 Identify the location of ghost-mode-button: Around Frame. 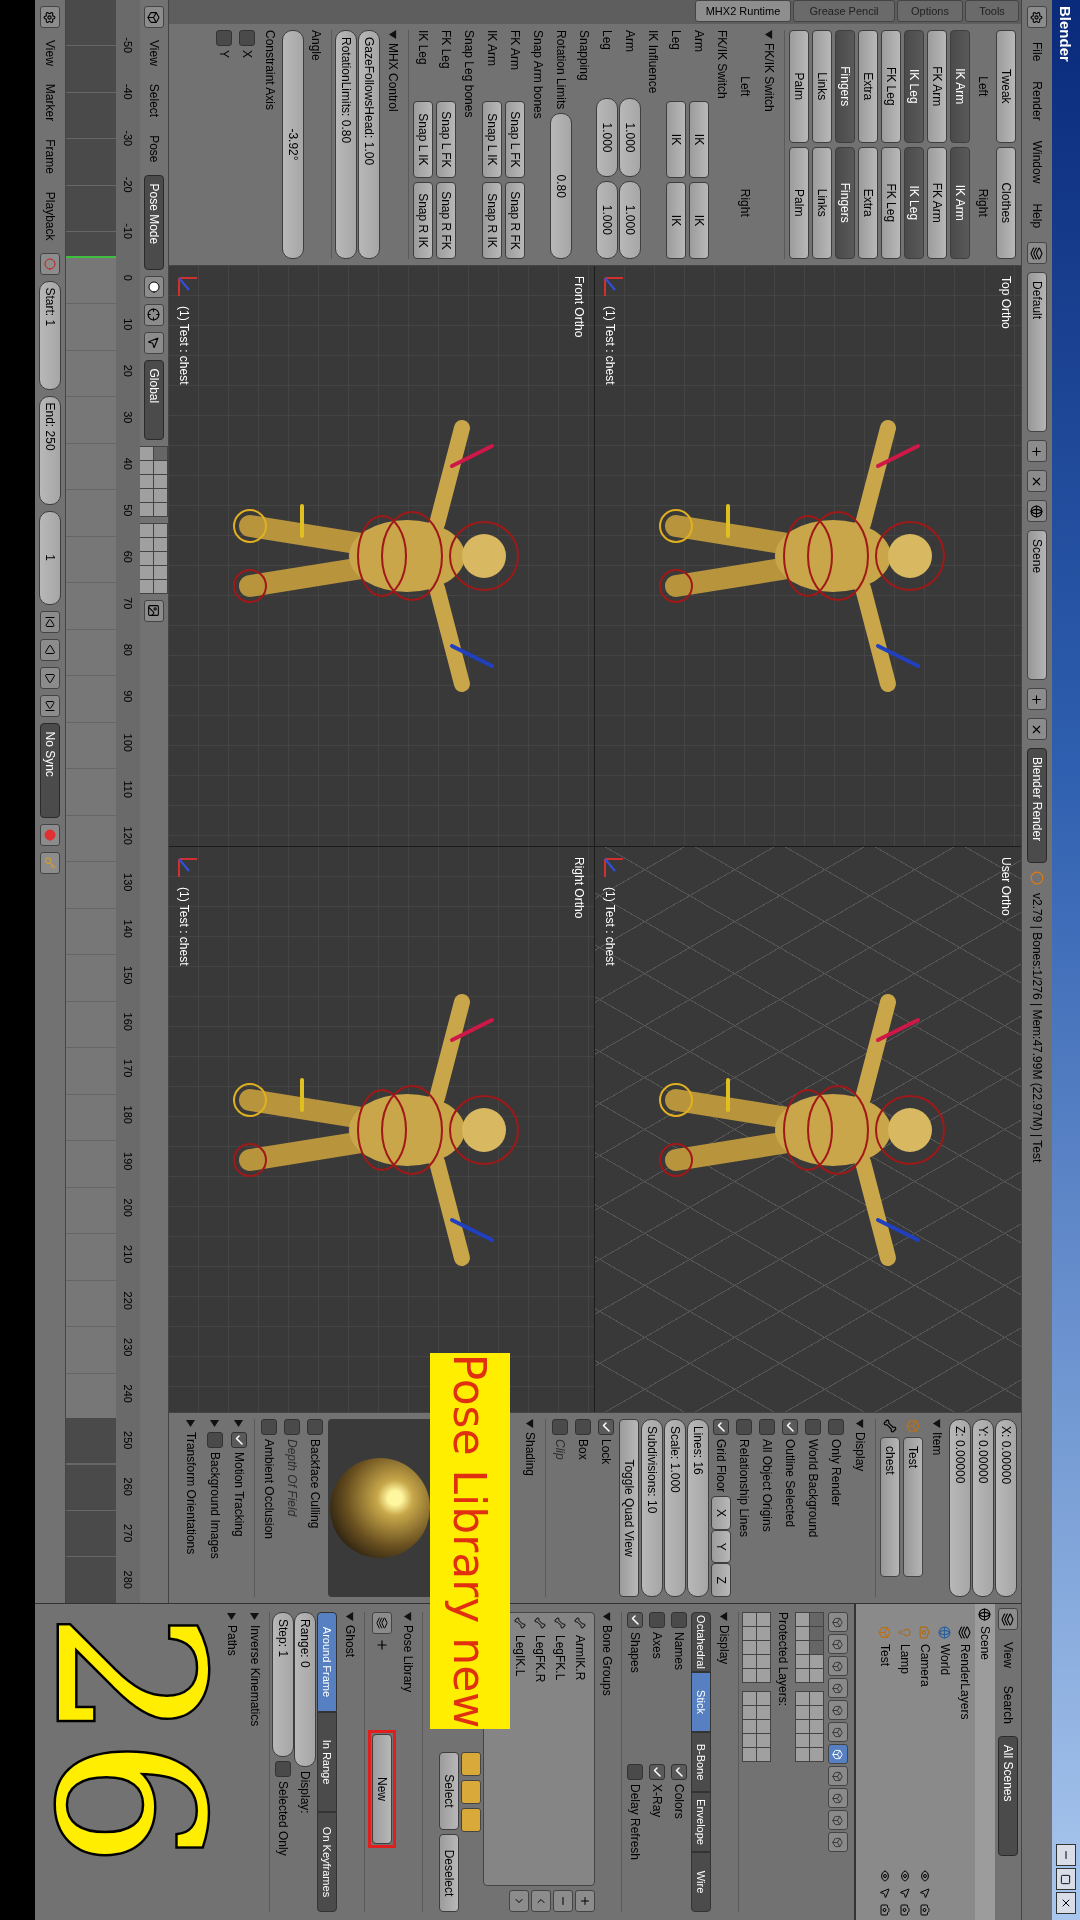
(327, 1662).